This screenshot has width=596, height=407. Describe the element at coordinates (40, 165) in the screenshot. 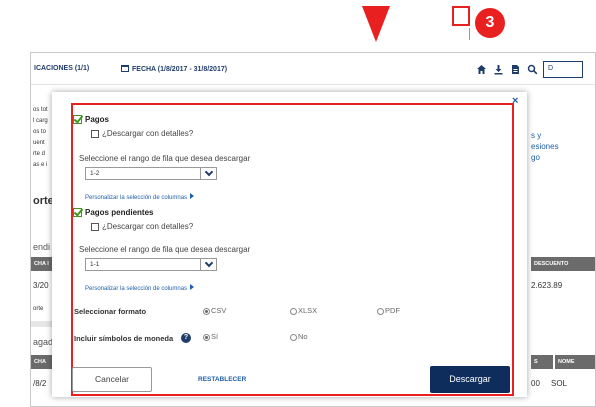

I see `bg-text: as e i` at that location.